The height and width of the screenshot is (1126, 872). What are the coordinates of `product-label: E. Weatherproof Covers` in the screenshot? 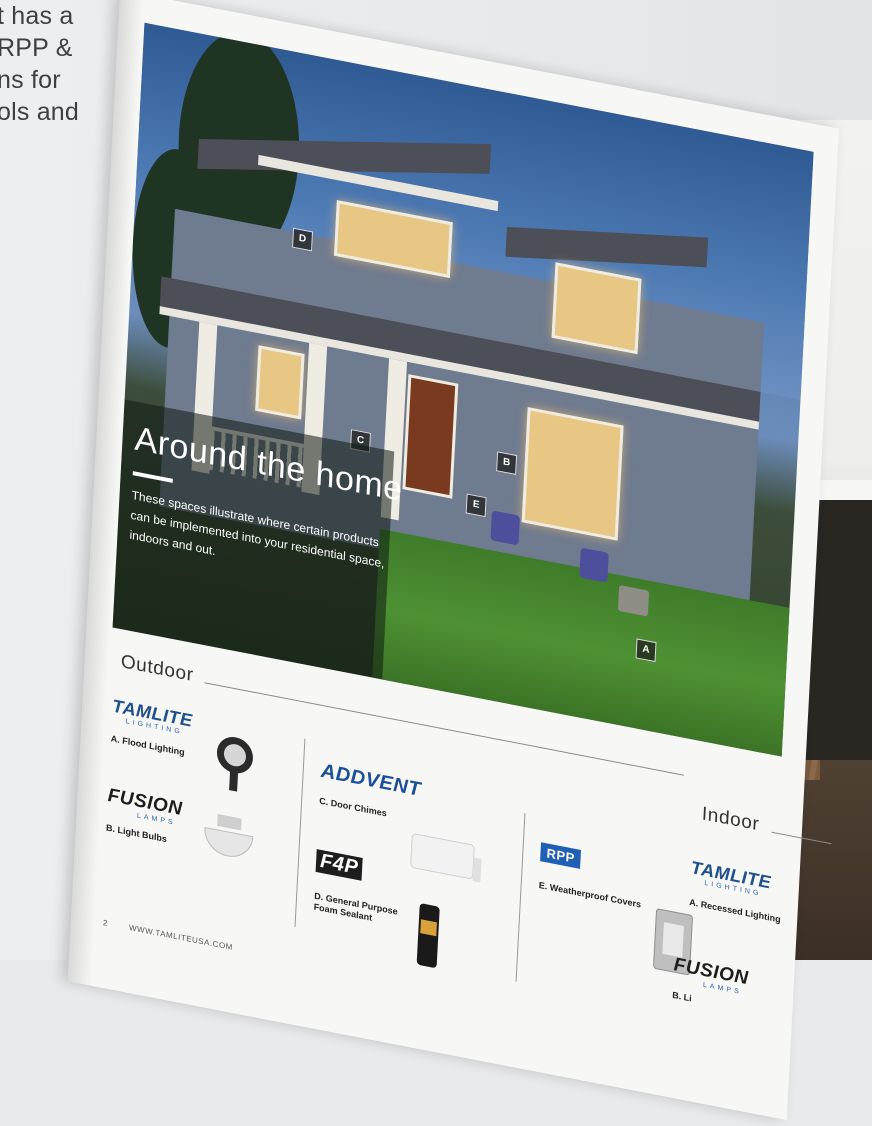 It's located at (590, 894).